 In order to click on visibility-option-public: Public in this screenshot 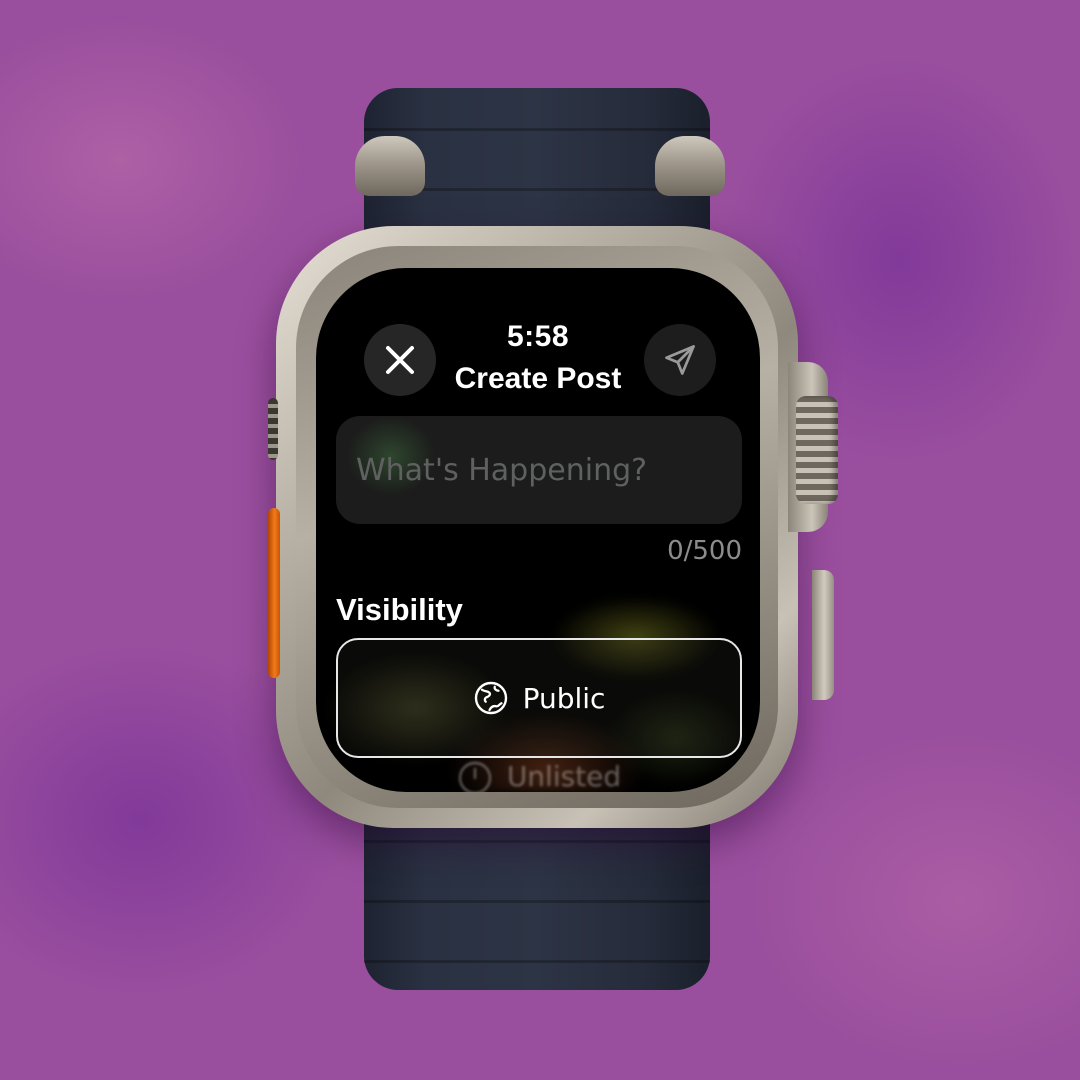, I will do `click(539, 698)`.